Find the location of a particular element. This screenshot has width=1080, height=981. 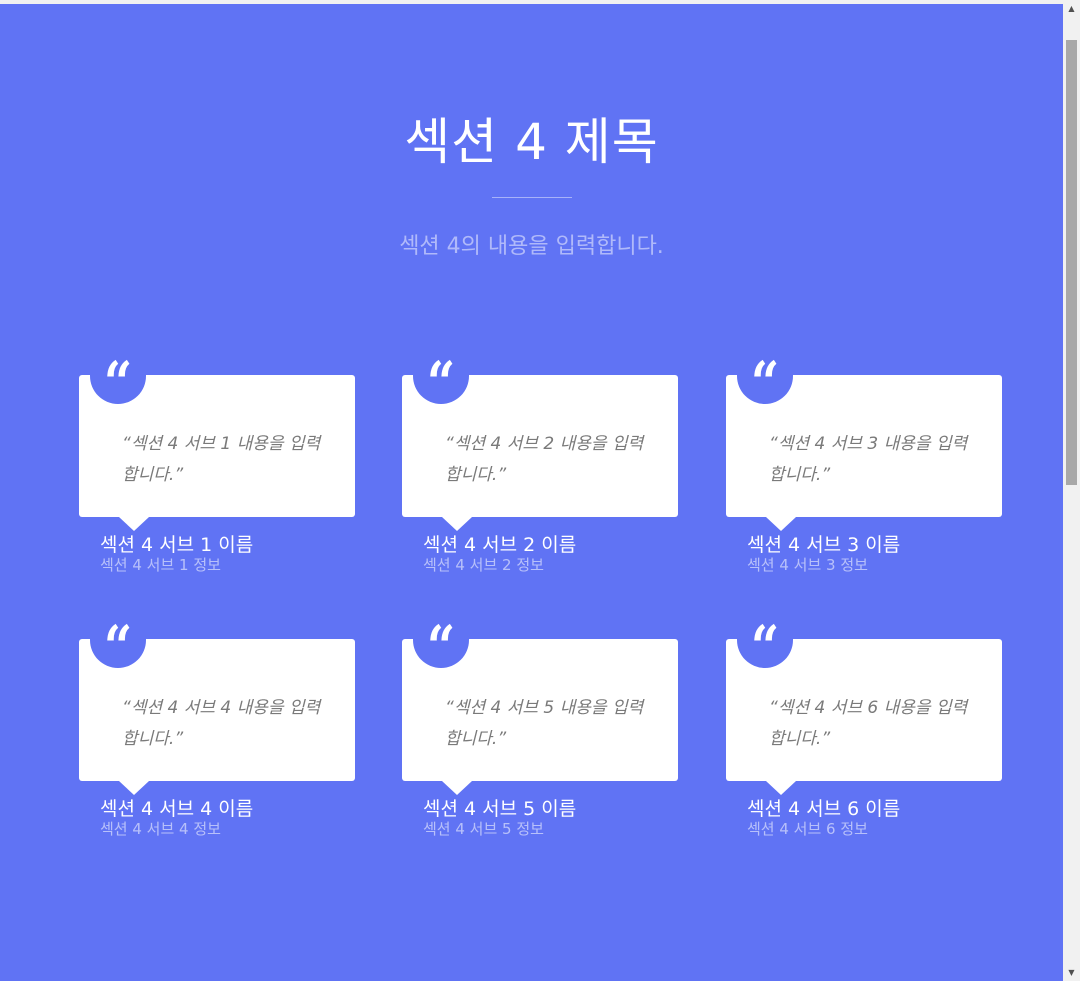

author-name: 섹션 4 서브 4 이름 is located at coordinates (177, 809).